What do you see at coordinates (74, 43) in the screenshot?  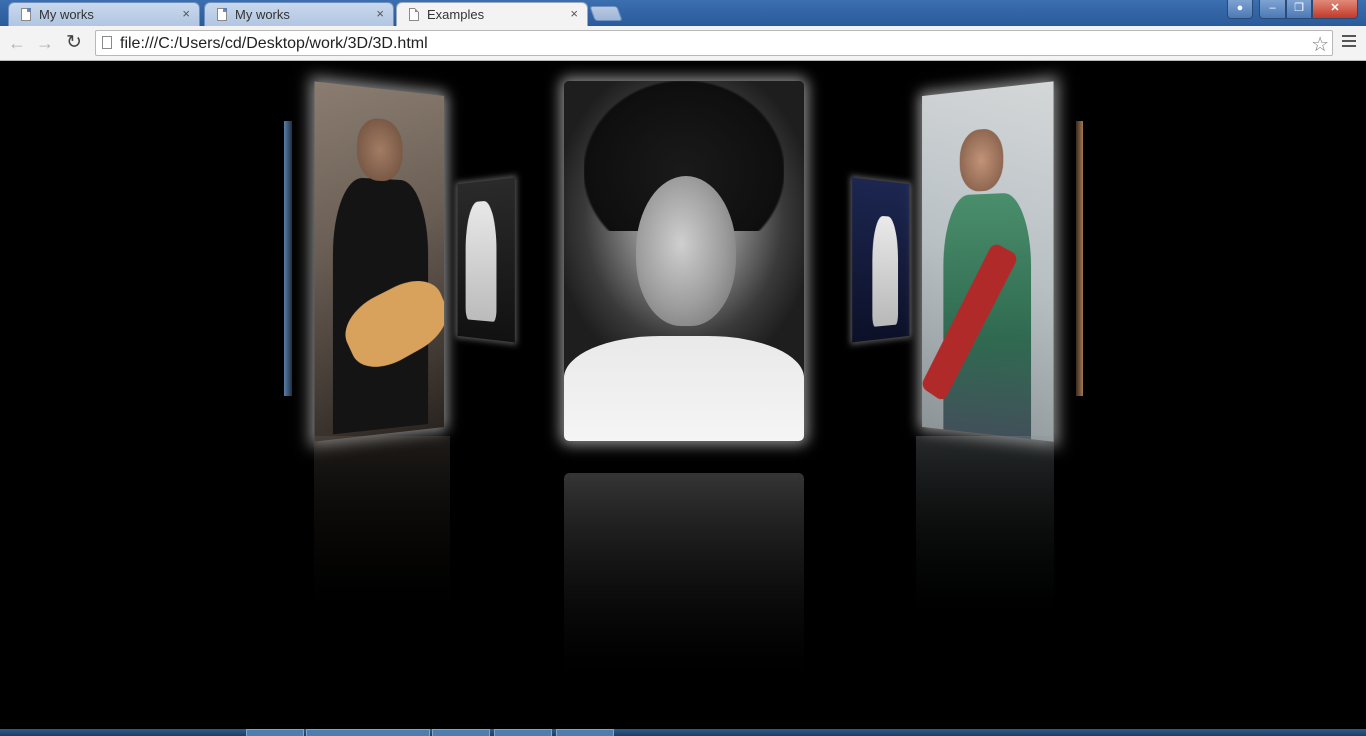 I see `reload-icon: ↻` at bounding box center [74, 43].